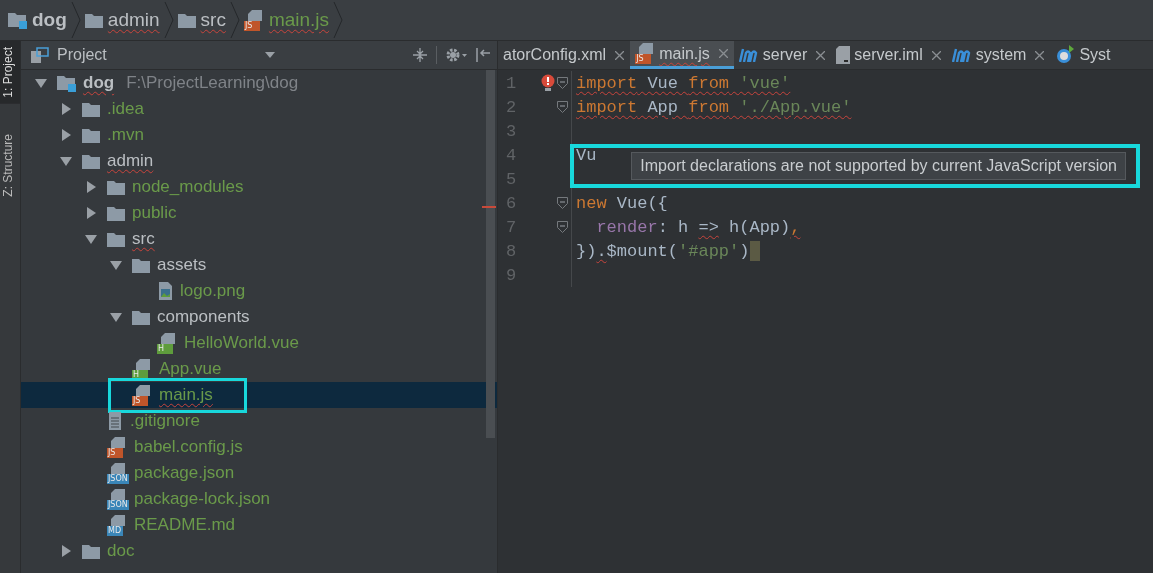 Image resolution: width=1153 pixels, height=573 pixels. What do you see at coordinates (188, 187) in the screenshot?
I see `tree-item-label: node_modules` at bounding box center [188, 187].